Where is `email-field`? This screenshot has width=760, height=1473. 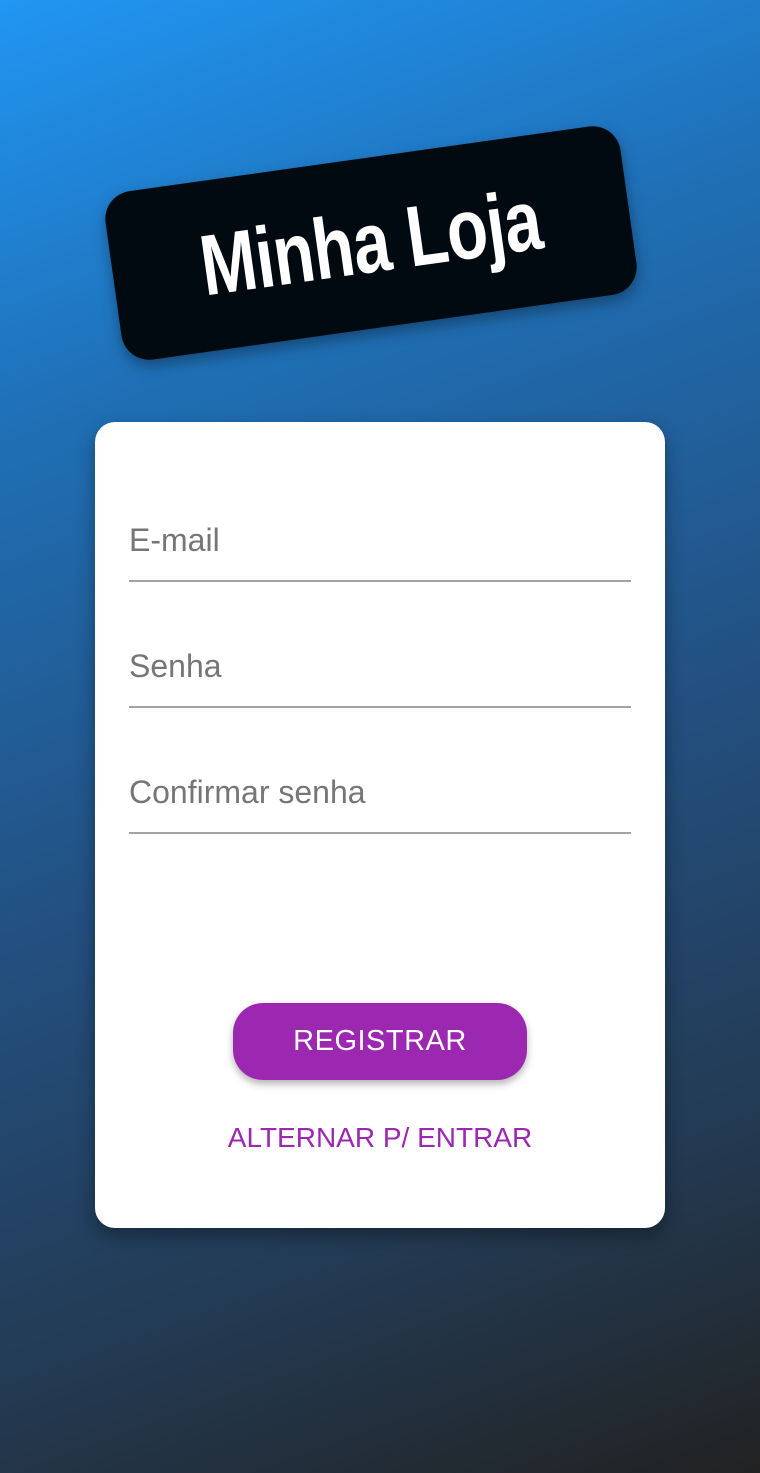 email-field is located at coordinates (380, 541).